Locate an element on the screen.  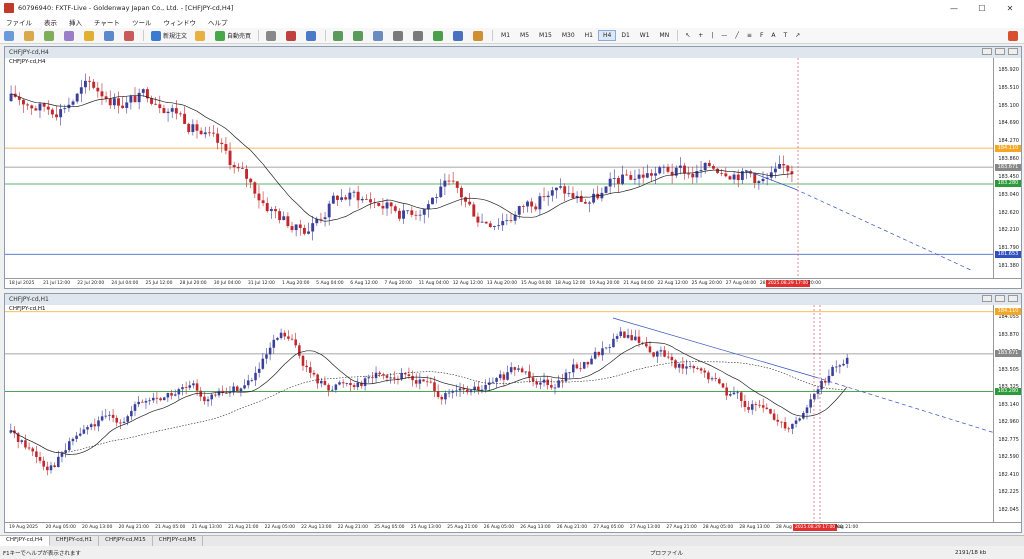
profiles-button is located at coordinates (30, 36).